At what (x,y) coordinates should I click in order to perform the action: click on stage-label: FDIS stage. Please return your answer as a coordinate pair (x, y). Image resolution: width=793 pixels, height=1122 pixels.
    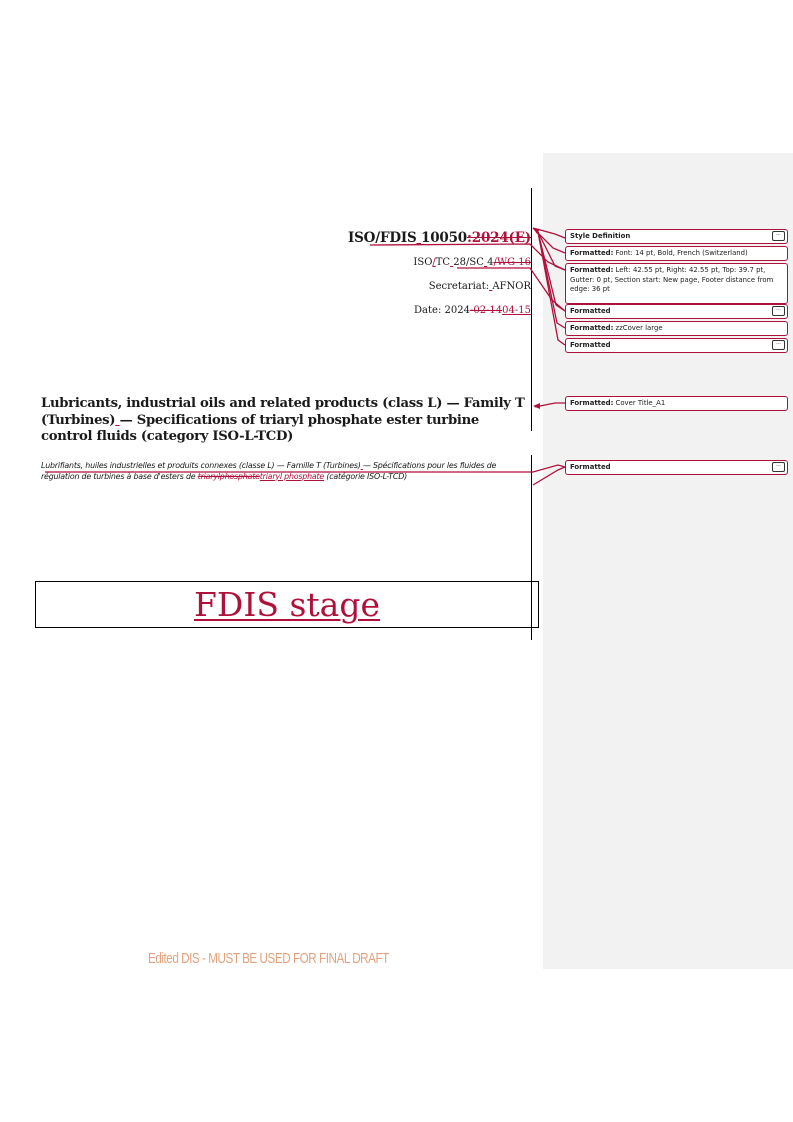
    Looking at the image, I should click on (286, 604).